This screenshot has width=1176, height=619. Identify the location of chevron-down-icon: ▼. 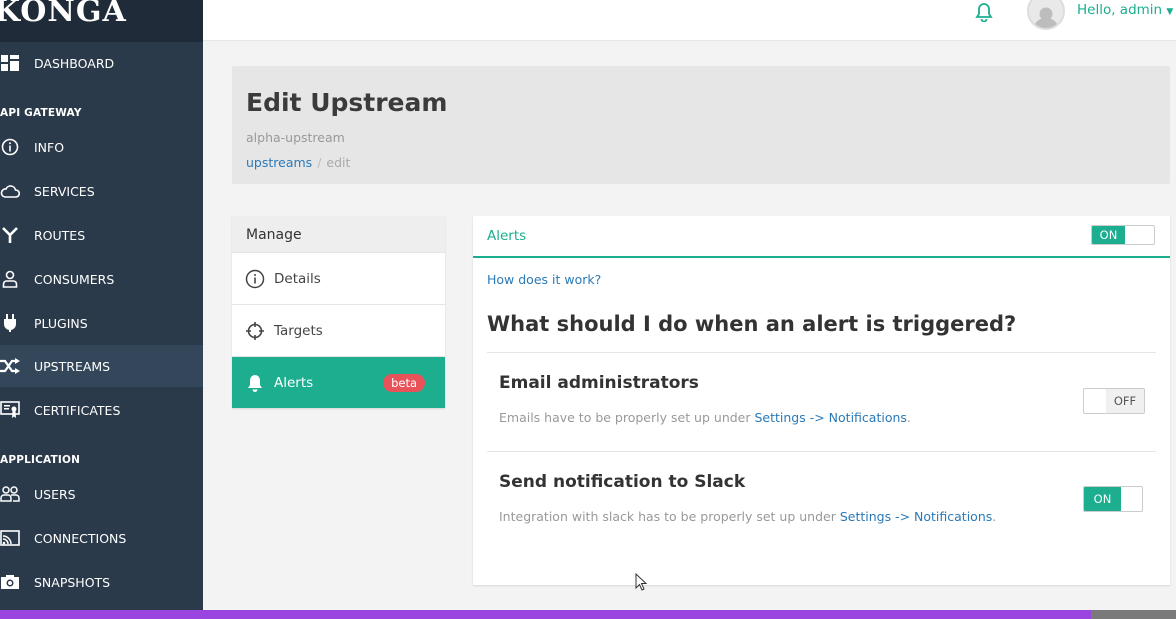
(1170, 12).